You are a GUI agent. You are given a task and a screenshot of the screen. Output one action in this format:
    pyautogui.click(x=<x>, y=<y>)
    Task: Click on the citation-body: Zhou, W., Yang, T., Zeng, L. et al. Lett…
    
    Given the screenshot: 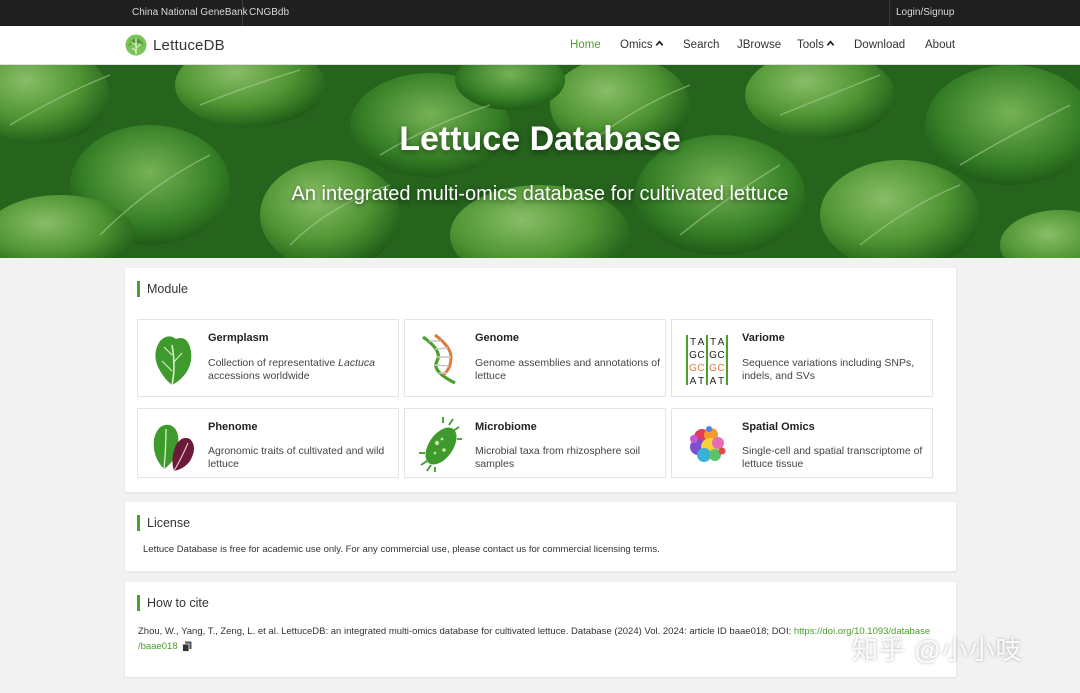 What is the action you would take?
    pyautogui.click(x=466, y=631)
    